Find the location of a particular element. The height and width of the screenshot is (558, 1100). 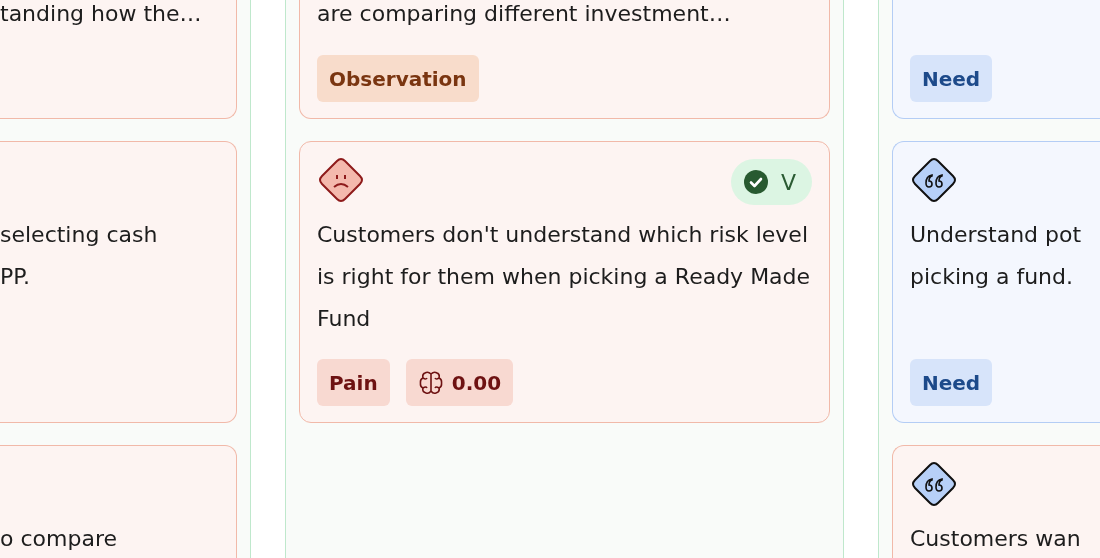

card-text: Customers wan is located at coordinates (996, 539).